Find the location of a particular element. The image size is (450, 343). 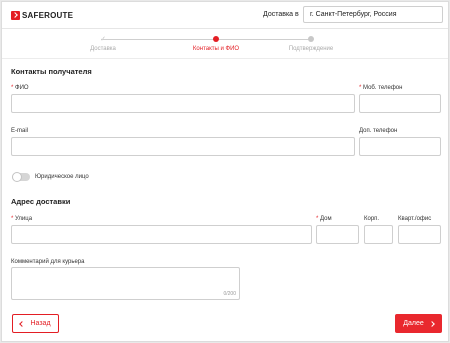

step-active-dot-icon is located at coordinates (216, 39).